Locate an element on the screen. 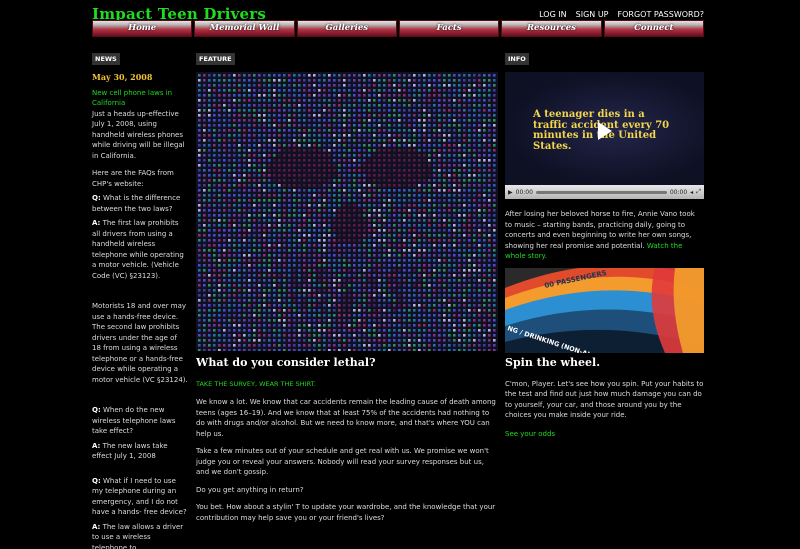 The width and height of the screenshot is (800, 549). nav-galleries: Galleries is located at coordinates (346, 28).